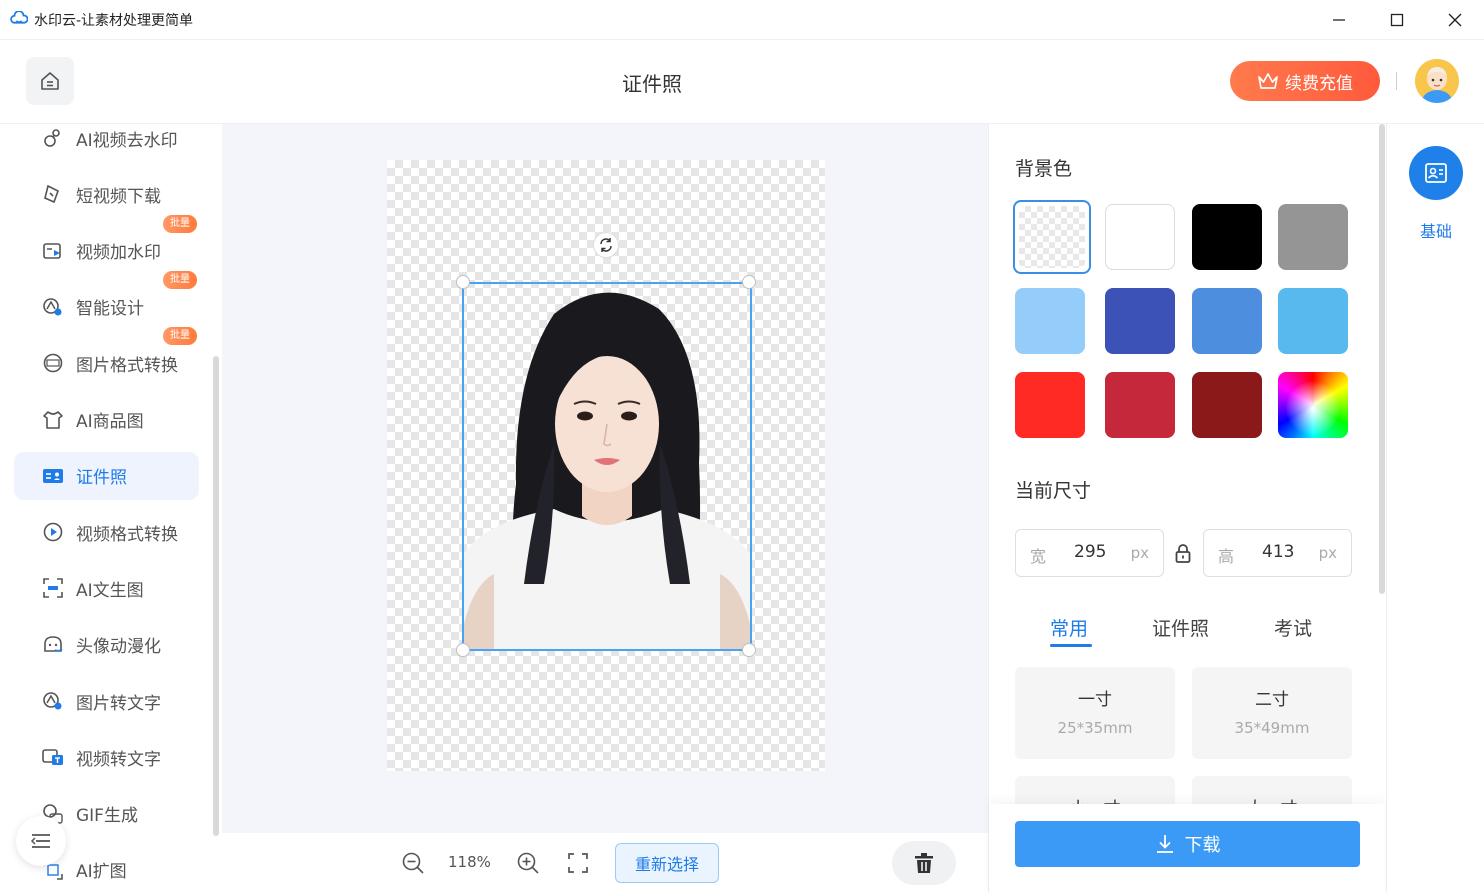  What do you see at coordinates (742, 82) in the screenshot?
I see `header: 证件照 续费充值` at bounding box center [742, 82].